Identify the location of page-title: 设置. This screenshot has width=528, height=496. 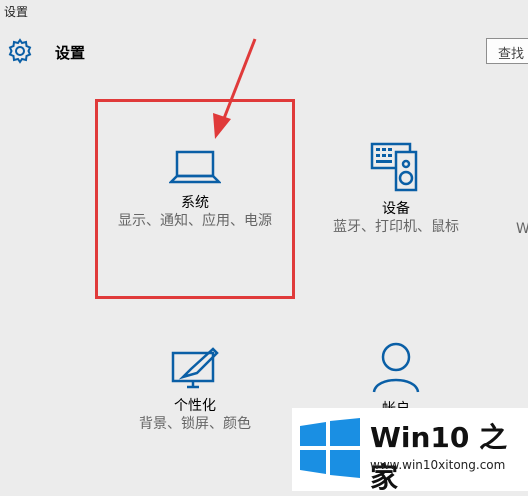
(70, 53).